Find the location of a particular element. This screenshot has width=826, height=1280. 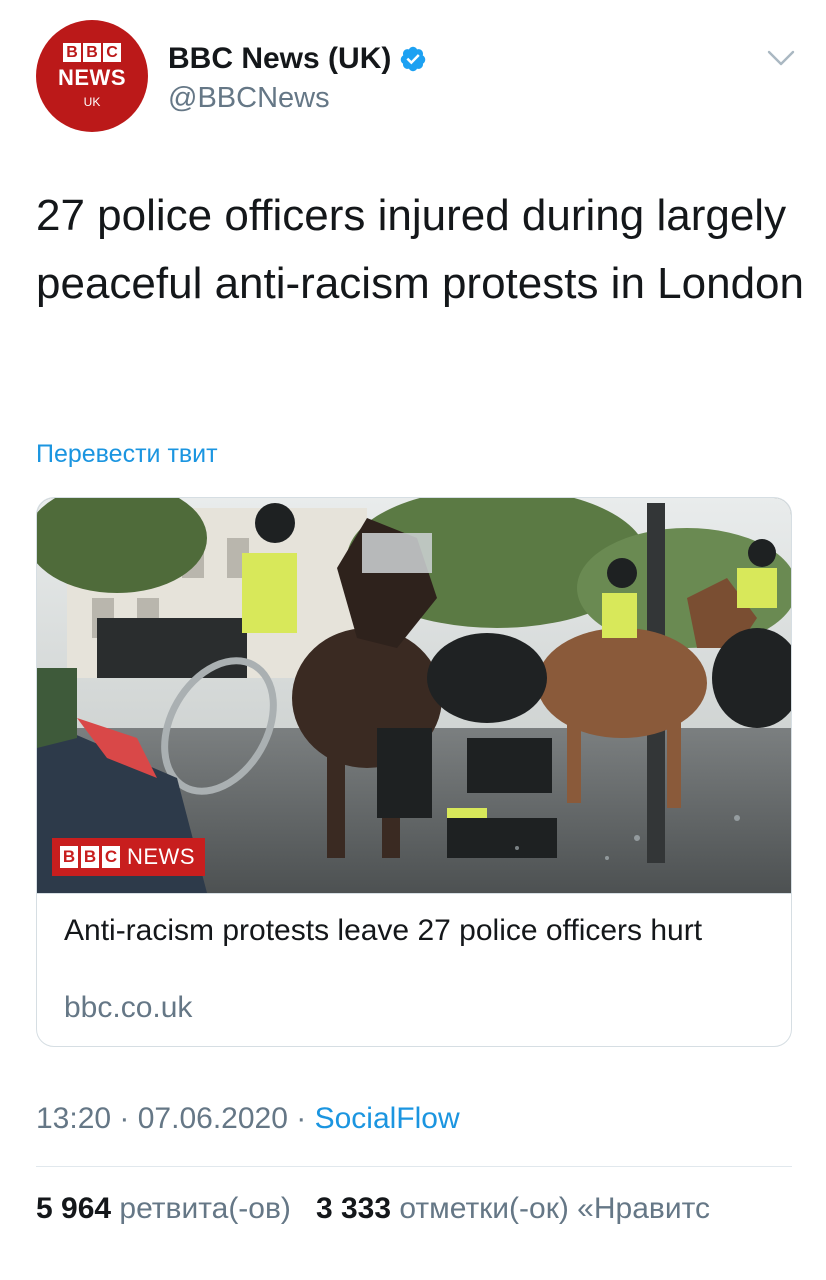

verified-badge-icon is located at coordinates (413, 59).